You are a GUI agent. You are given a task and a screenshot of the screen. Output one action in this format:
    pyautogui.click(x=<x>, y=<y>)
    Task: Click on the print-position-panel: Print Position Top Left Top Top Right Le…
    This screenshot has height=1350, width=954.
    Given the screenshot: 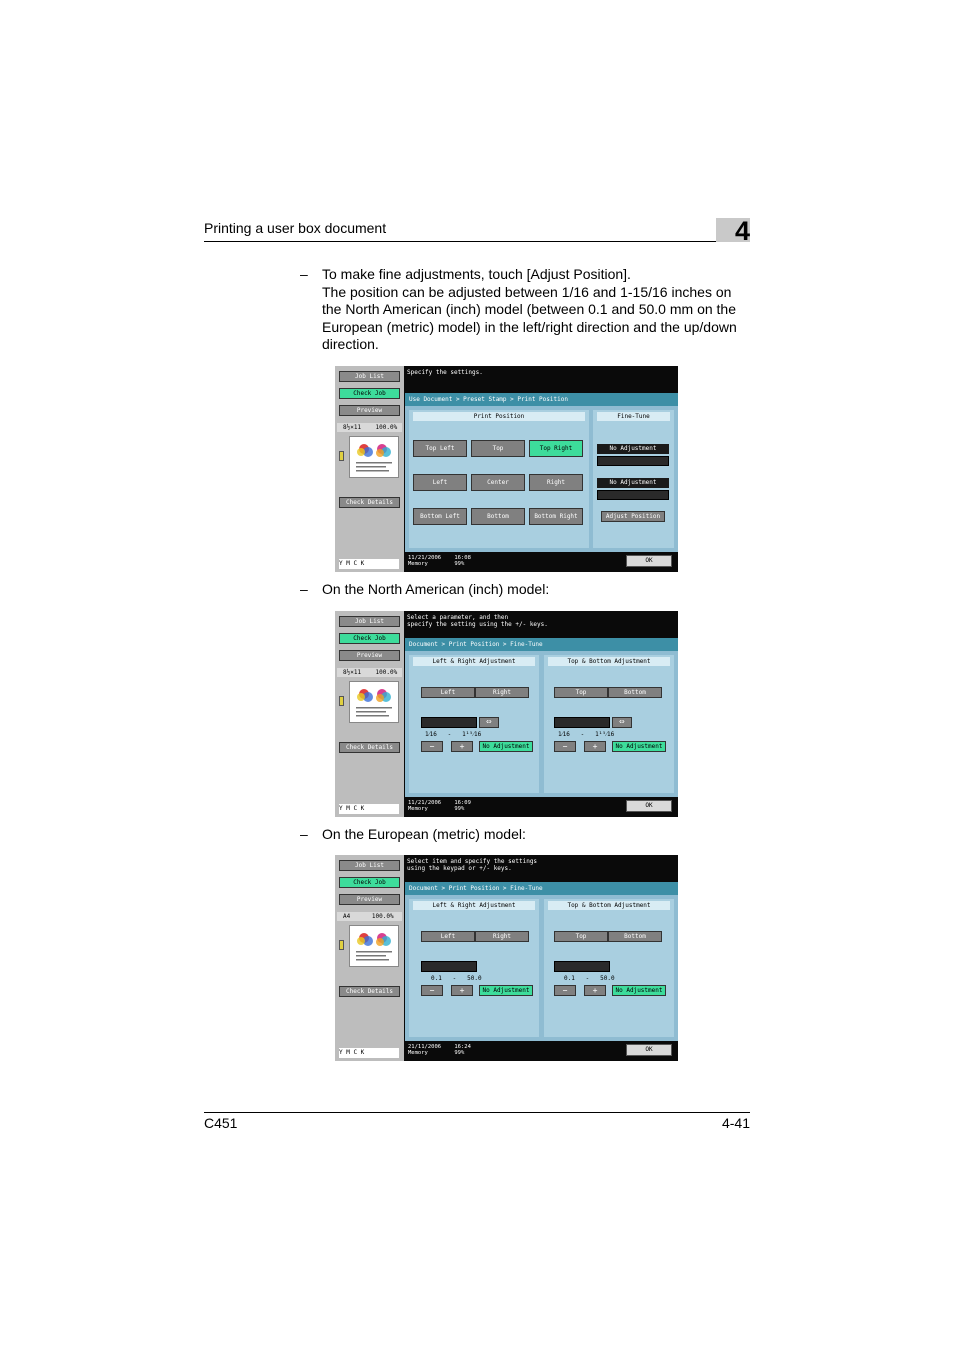 What is the action you would take?
    pyautogui.click(x=499, y=479)
    